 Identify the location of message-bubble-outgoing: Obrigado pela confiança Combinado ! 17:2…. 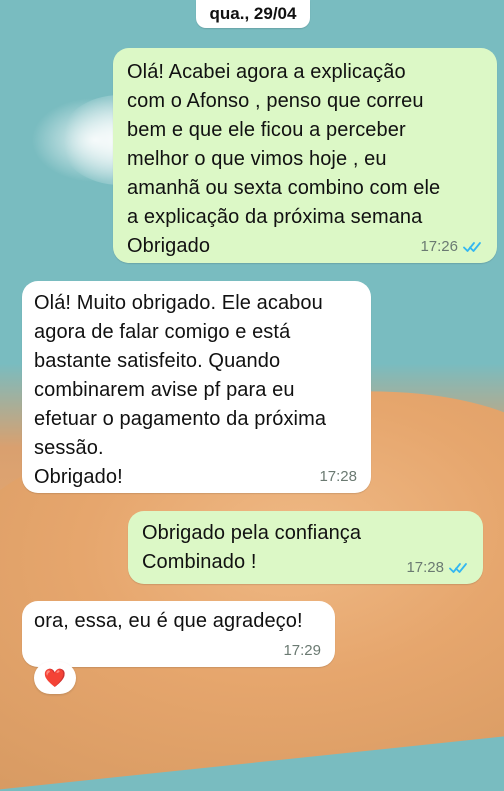
(305, 547).